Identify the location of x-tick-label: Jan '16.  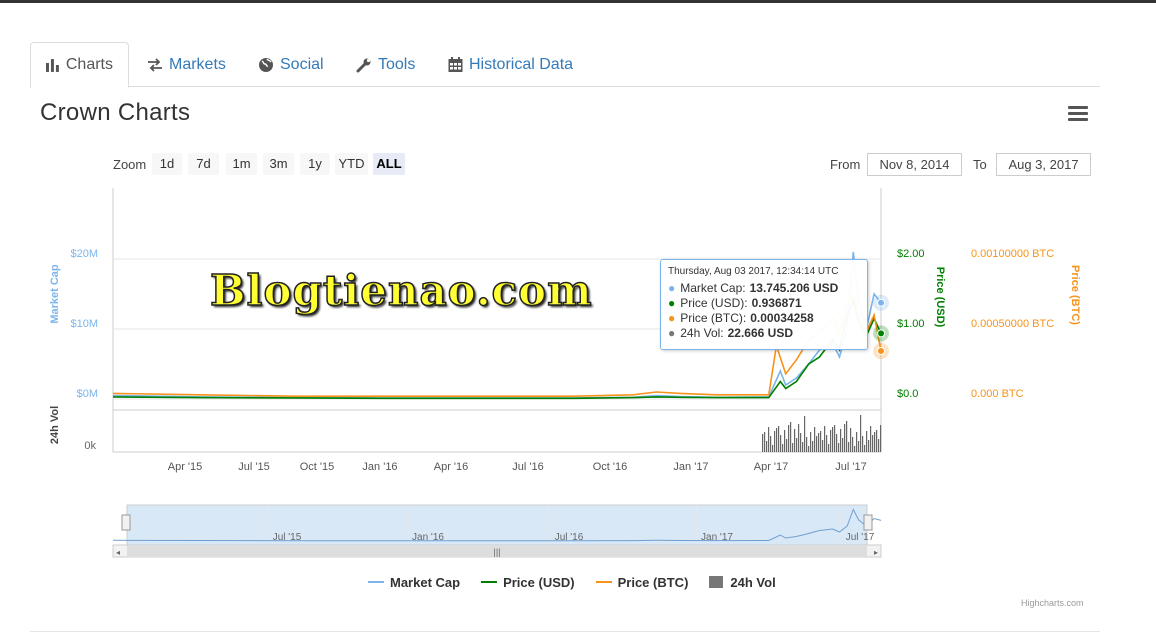
(379, 467).